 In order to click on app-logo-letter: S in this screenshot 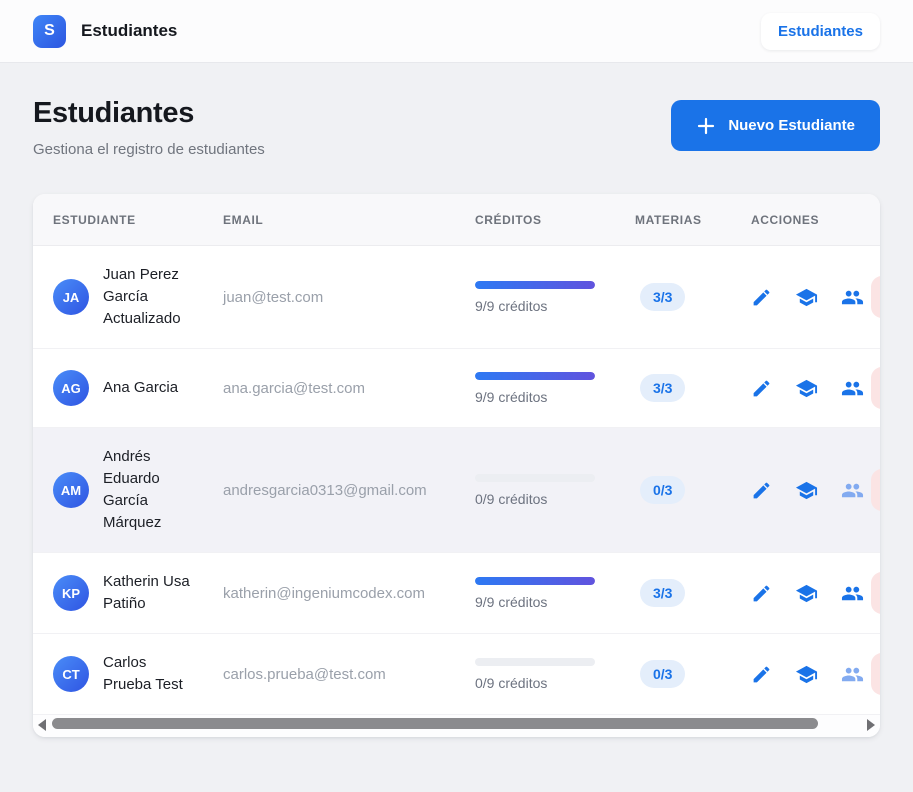, I will do `click(49, 30)`.